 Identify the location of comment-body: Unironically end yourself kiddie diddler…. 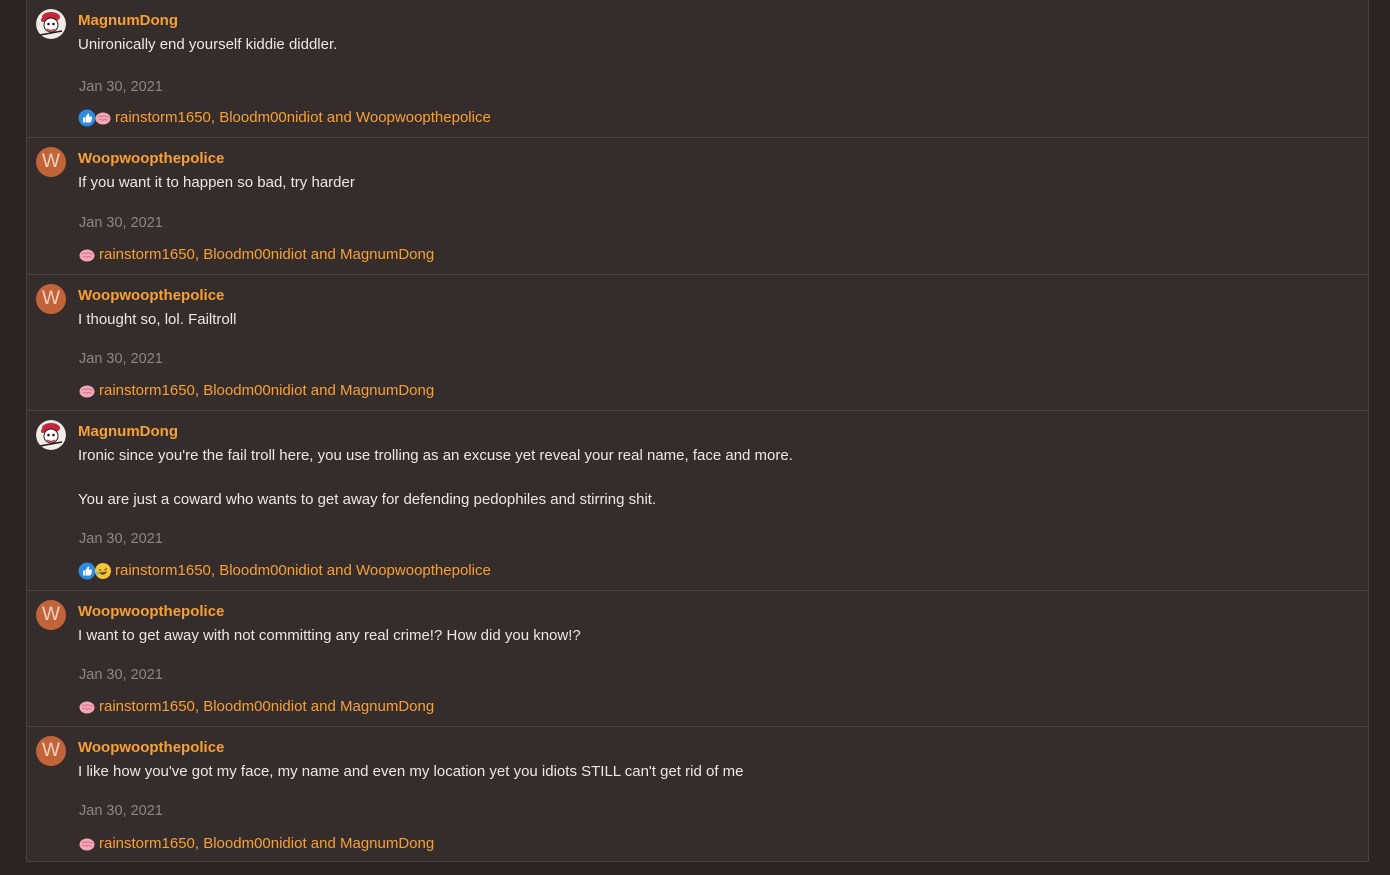
(207, 45).